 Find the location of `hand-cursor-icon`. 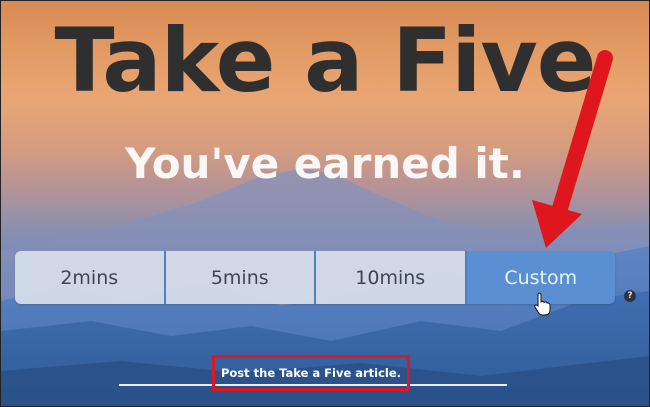

hand-cursor-icon is located at coordinates (542, 304).